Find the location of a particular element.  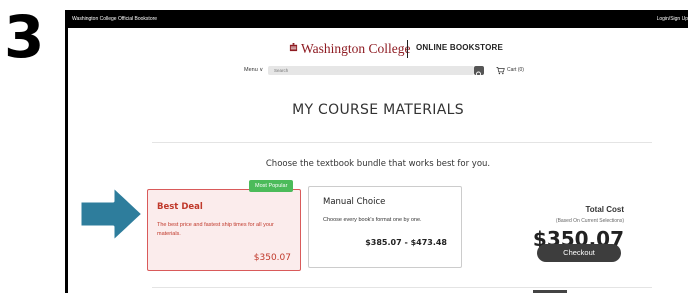

site-header: Washington College ONLINE BOOKSTORE is located at coordinates (378, 49).